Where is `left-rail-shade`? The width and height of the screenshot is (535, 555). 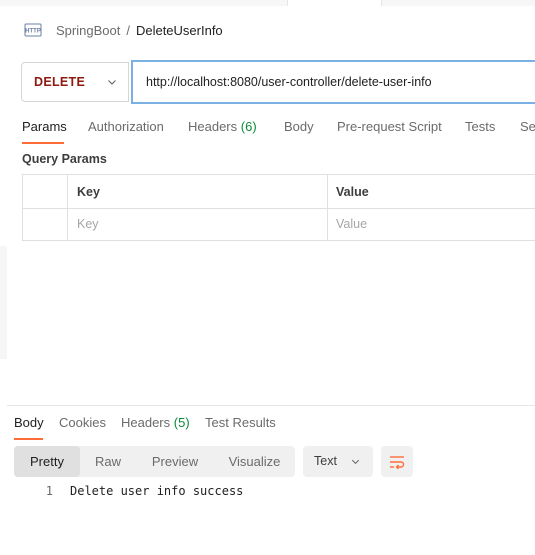 left-rail-shade is located at coordinates (3, 302).